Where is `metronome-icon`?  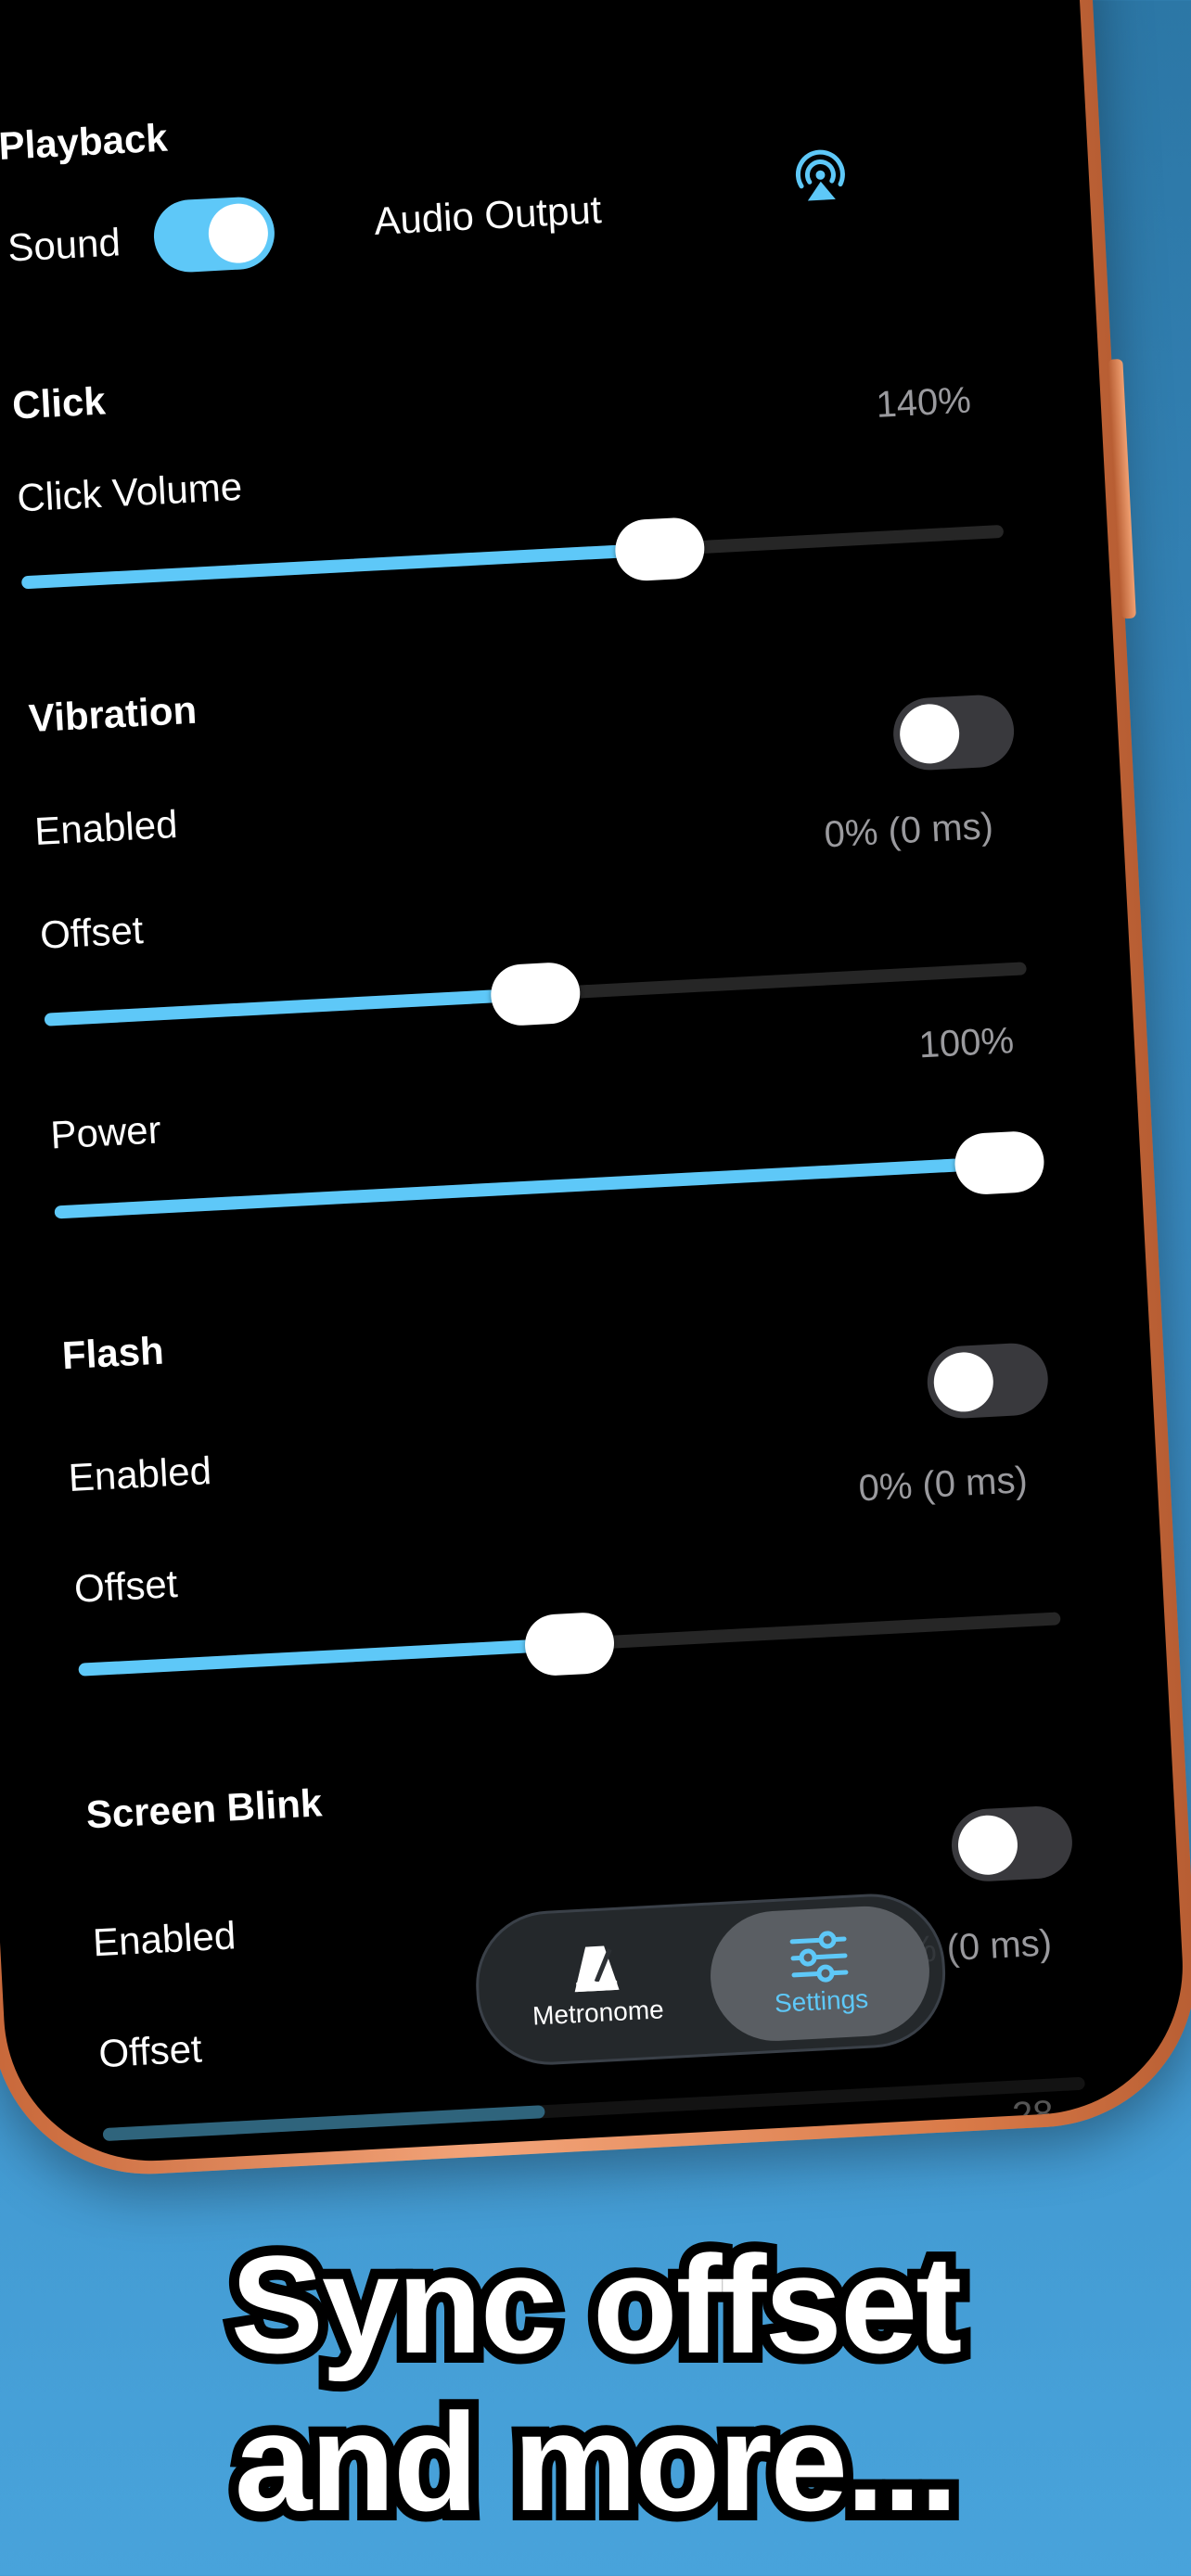
metronome-icon is located at coordinates (596, 1969).